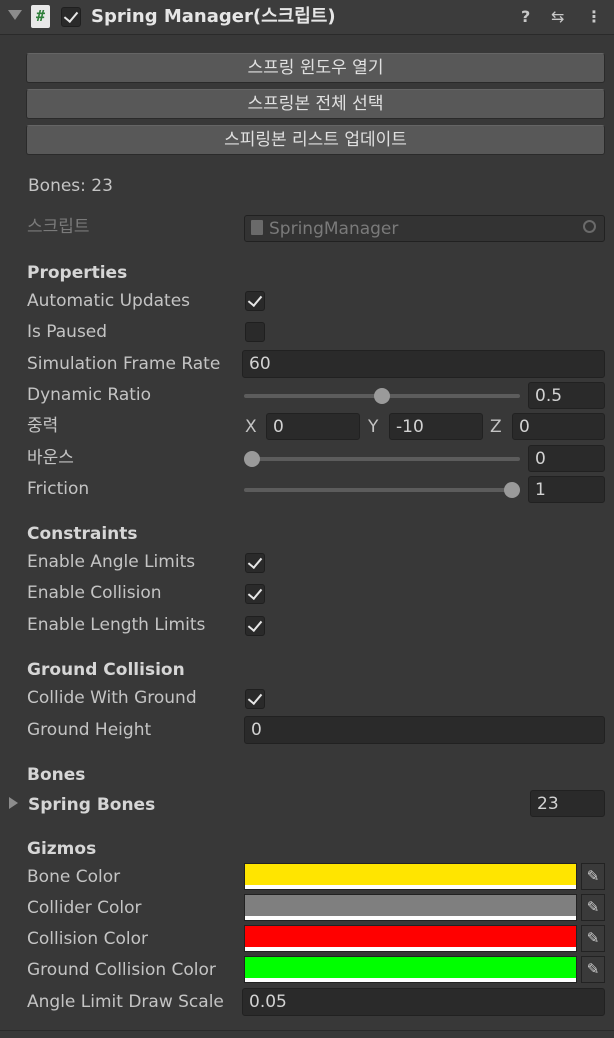 This screenshot has width=614, height=1038. I want to click on script-object-name: SpringManager, so click(334, 229).